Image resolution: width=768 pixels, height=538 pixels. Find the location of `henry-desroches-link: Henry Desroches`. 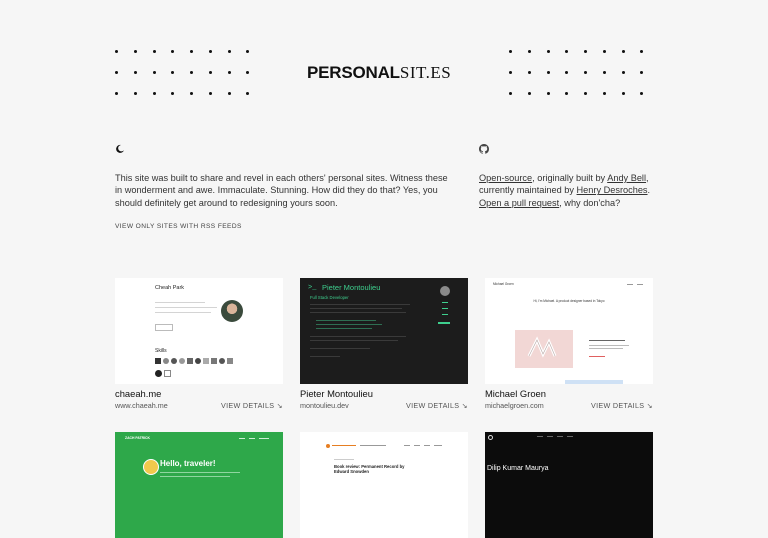

henry-desroches-link: Henry Desroches is located at coordinates (612, 190).